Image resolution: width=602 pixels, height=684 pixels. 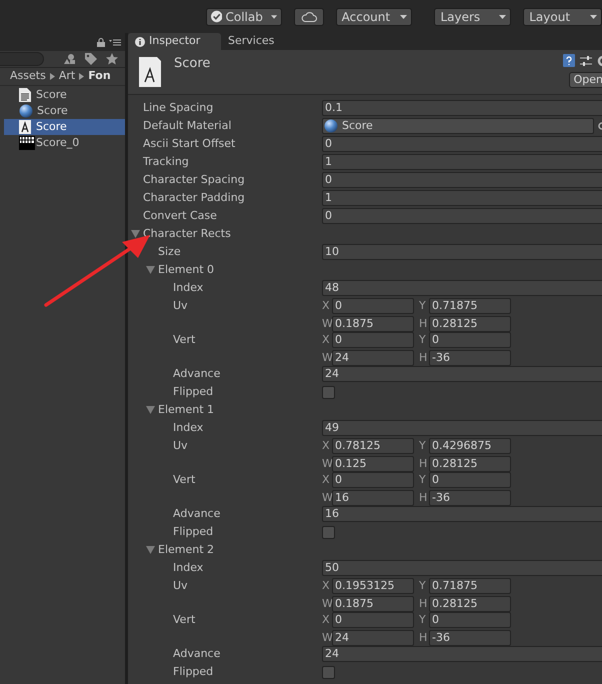 I want to click on sprite-sheet-icon, so click(x=27, y=143).